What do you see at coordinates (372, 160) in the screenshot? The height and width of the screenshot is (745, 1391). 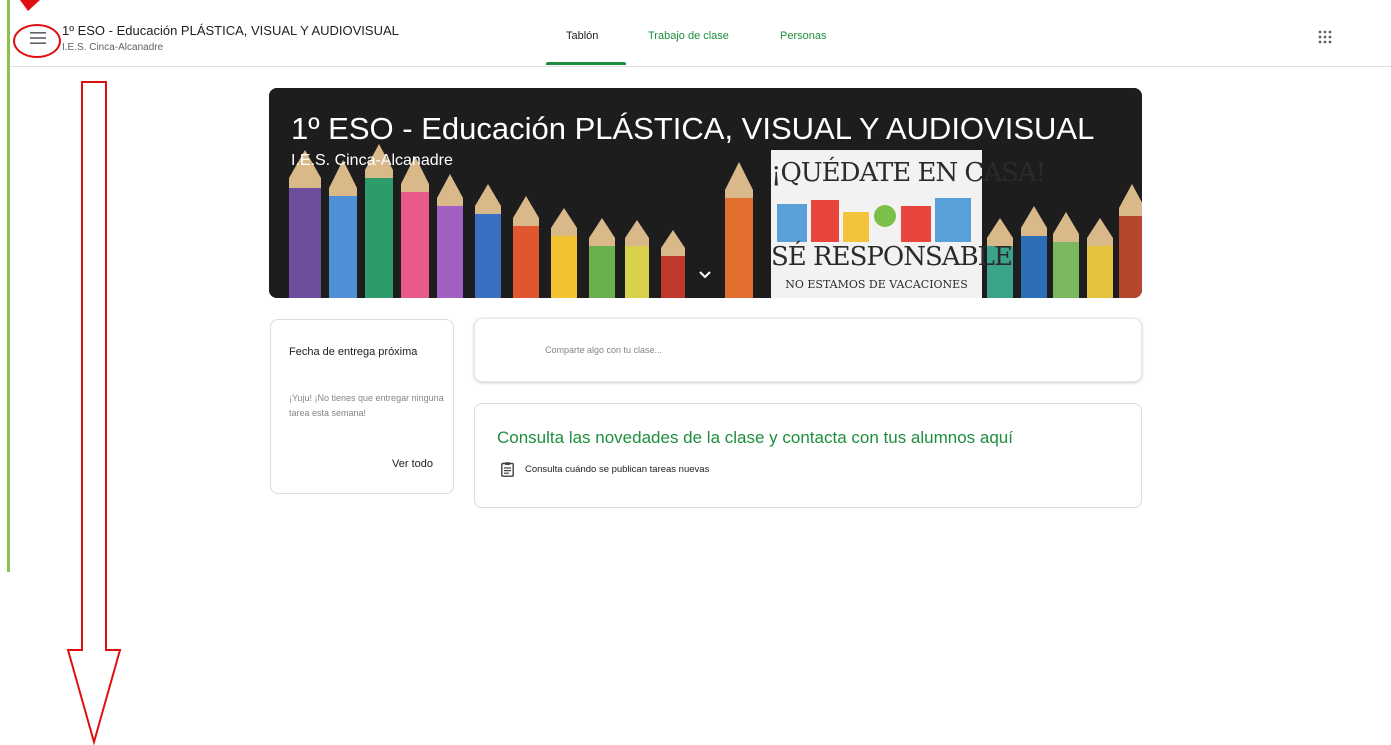 I see `banner-subtitle: I.E.S. Cinca-Alcanadre` at bounding box center [372, 160].